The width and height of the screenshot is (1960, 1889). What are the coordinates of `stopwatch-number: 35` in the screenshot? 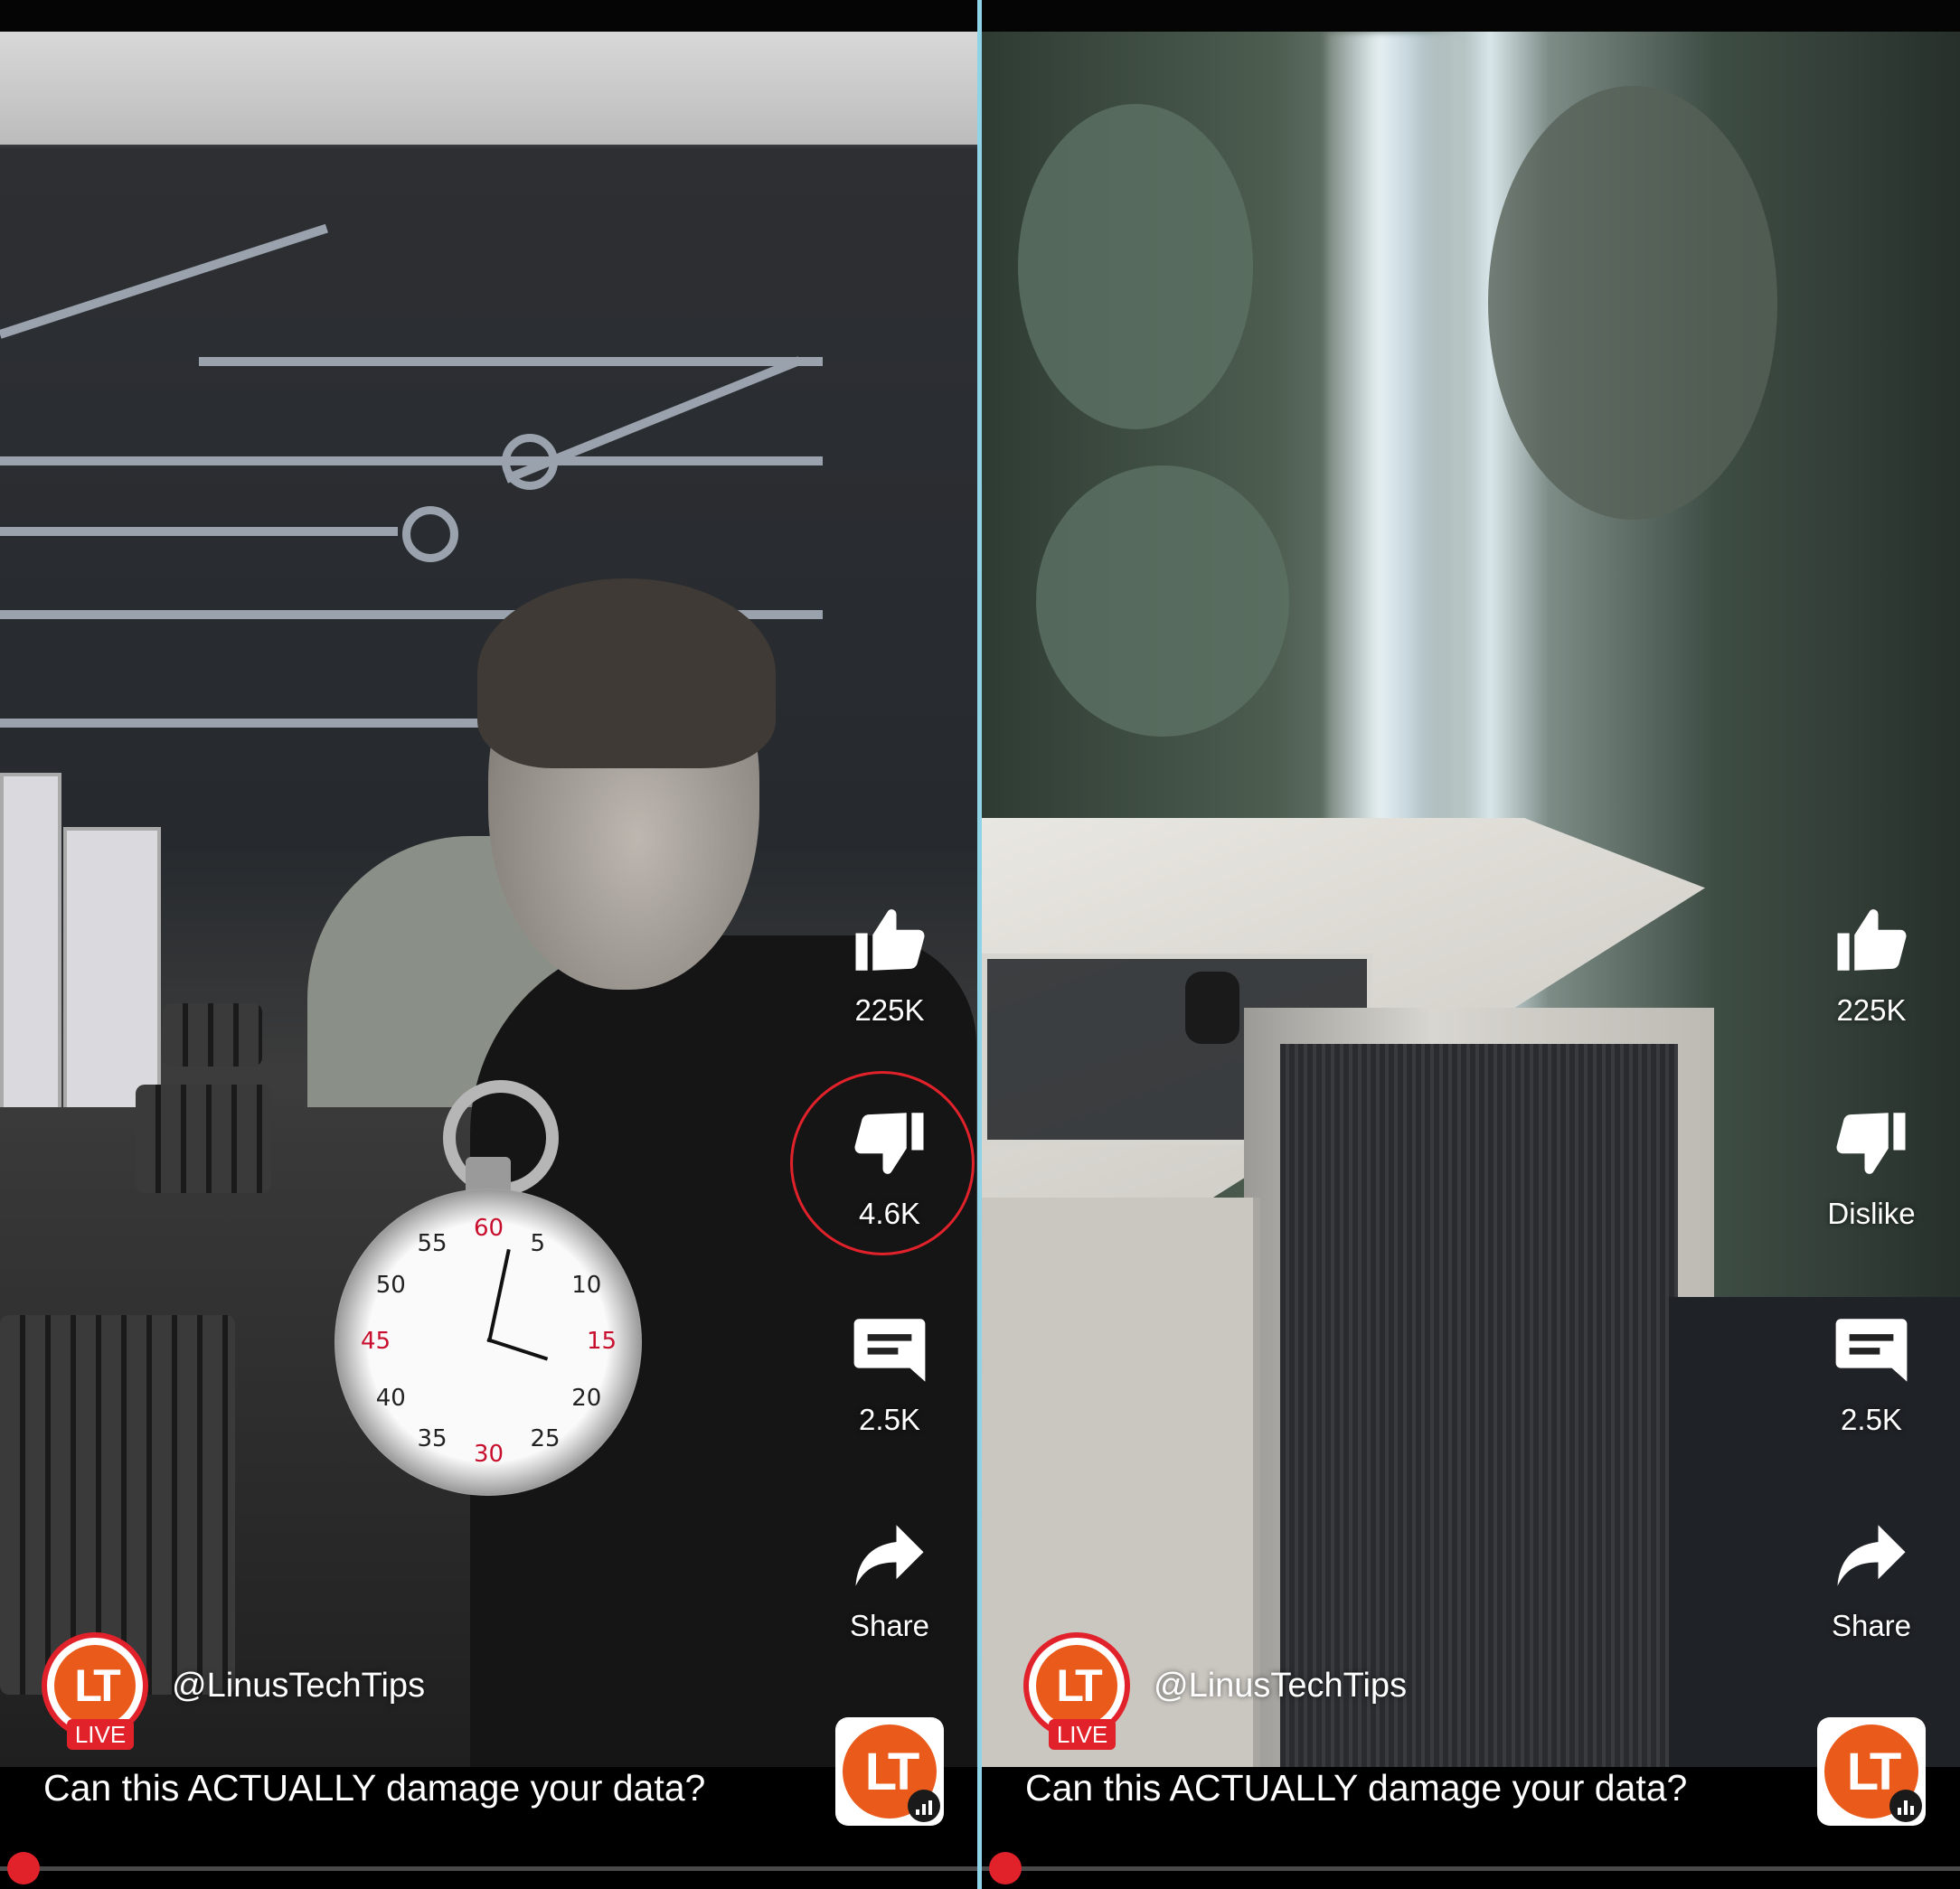 It's located at (432, 1439).